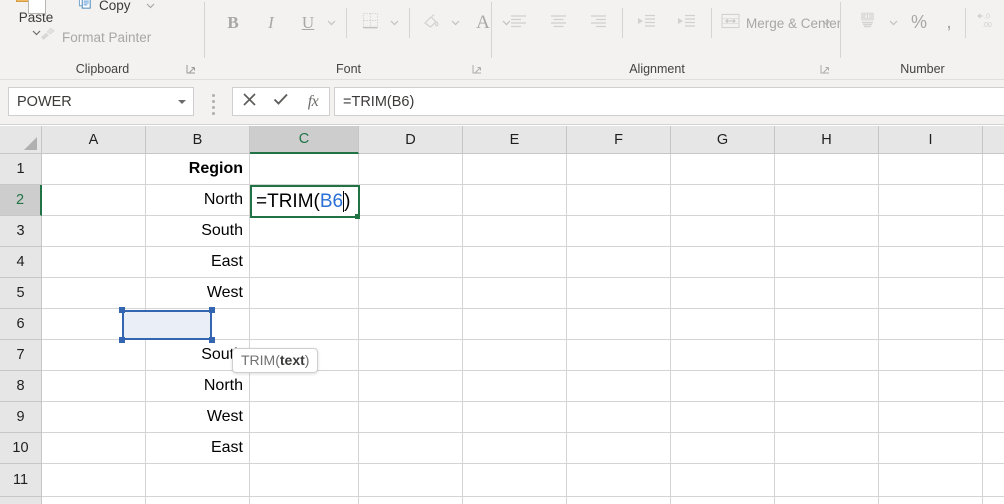 The image size is (1004, 504). What do you see at coordinates (723, 231) in the screenshot?
I see `cell-g3` at bounding box center [723, 231].